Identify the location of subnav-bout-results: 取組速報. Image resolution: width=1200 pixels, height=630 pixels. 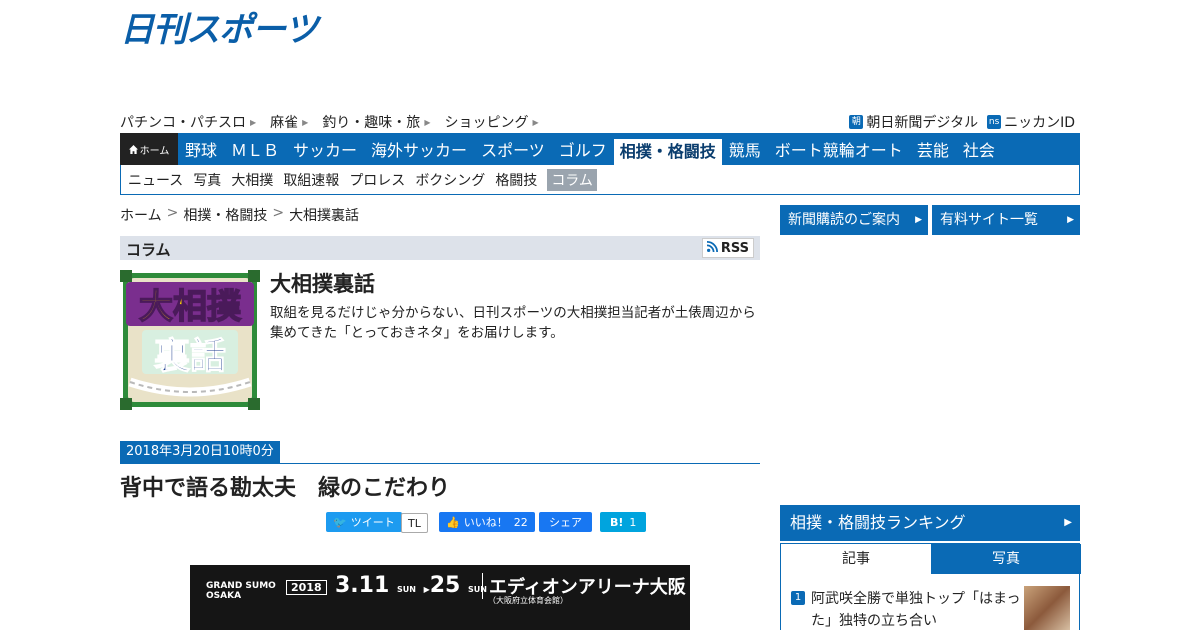
(311, 180).